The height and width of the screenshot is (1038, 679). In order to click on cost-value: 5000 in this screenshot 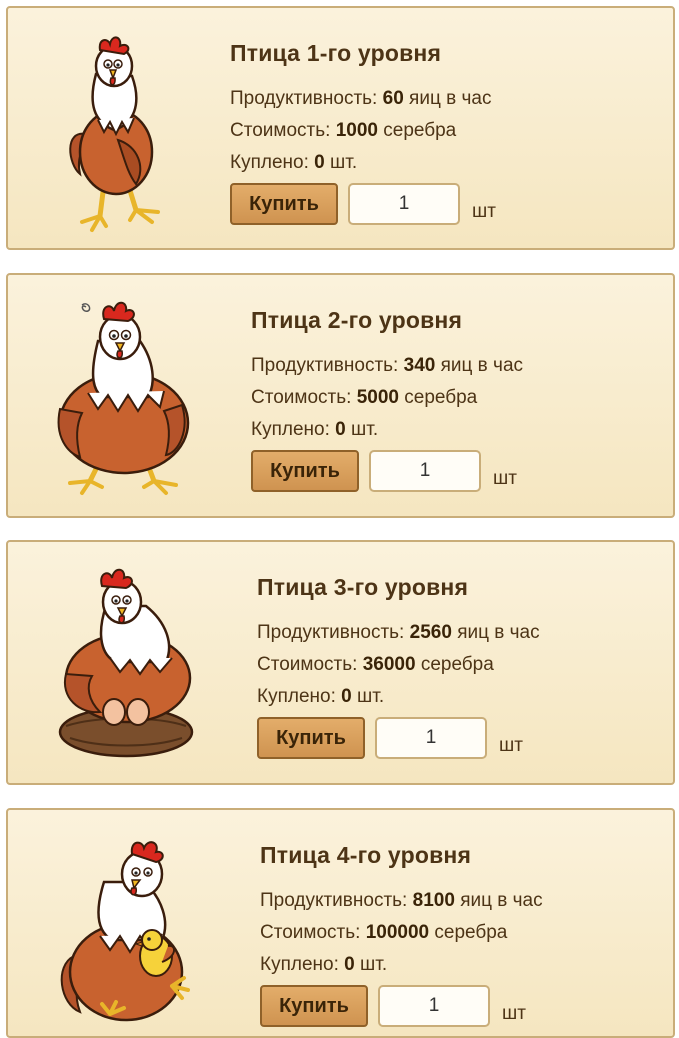, I will do `click(377, 397)`.